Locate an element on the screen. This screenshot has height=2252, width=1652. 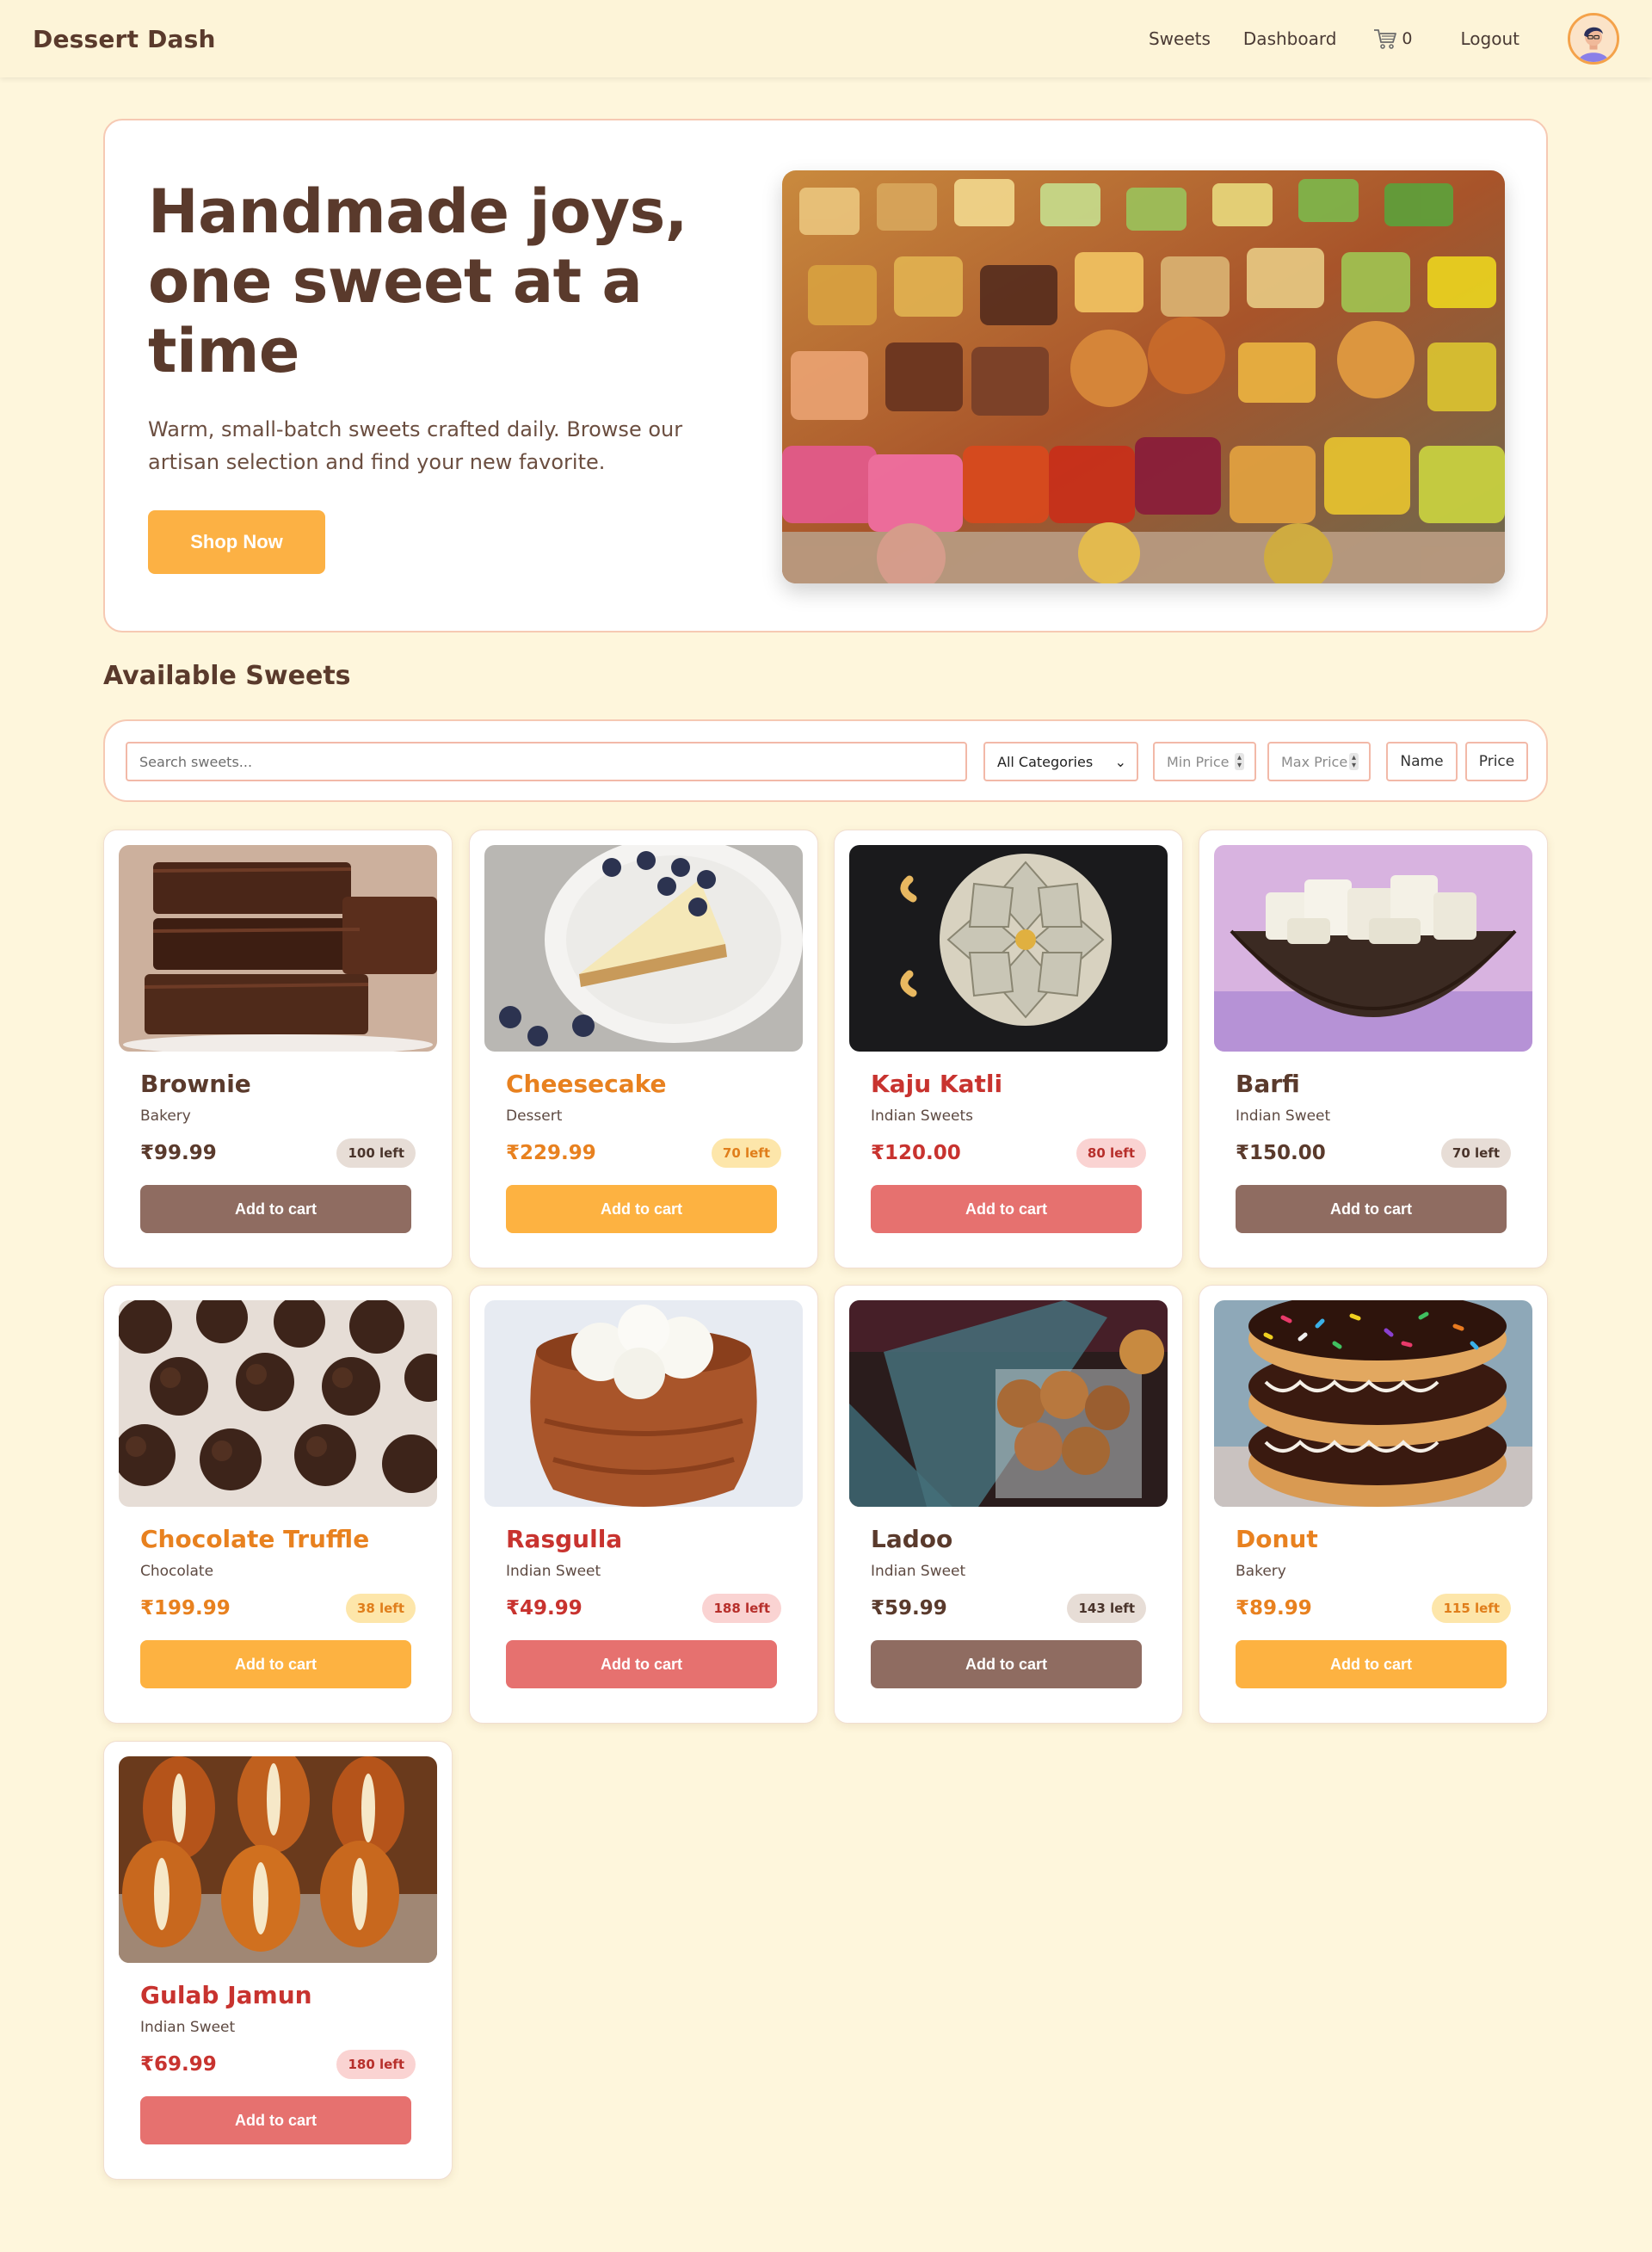
product-price: ₹49.99 is located at coordinates (544, 1608).